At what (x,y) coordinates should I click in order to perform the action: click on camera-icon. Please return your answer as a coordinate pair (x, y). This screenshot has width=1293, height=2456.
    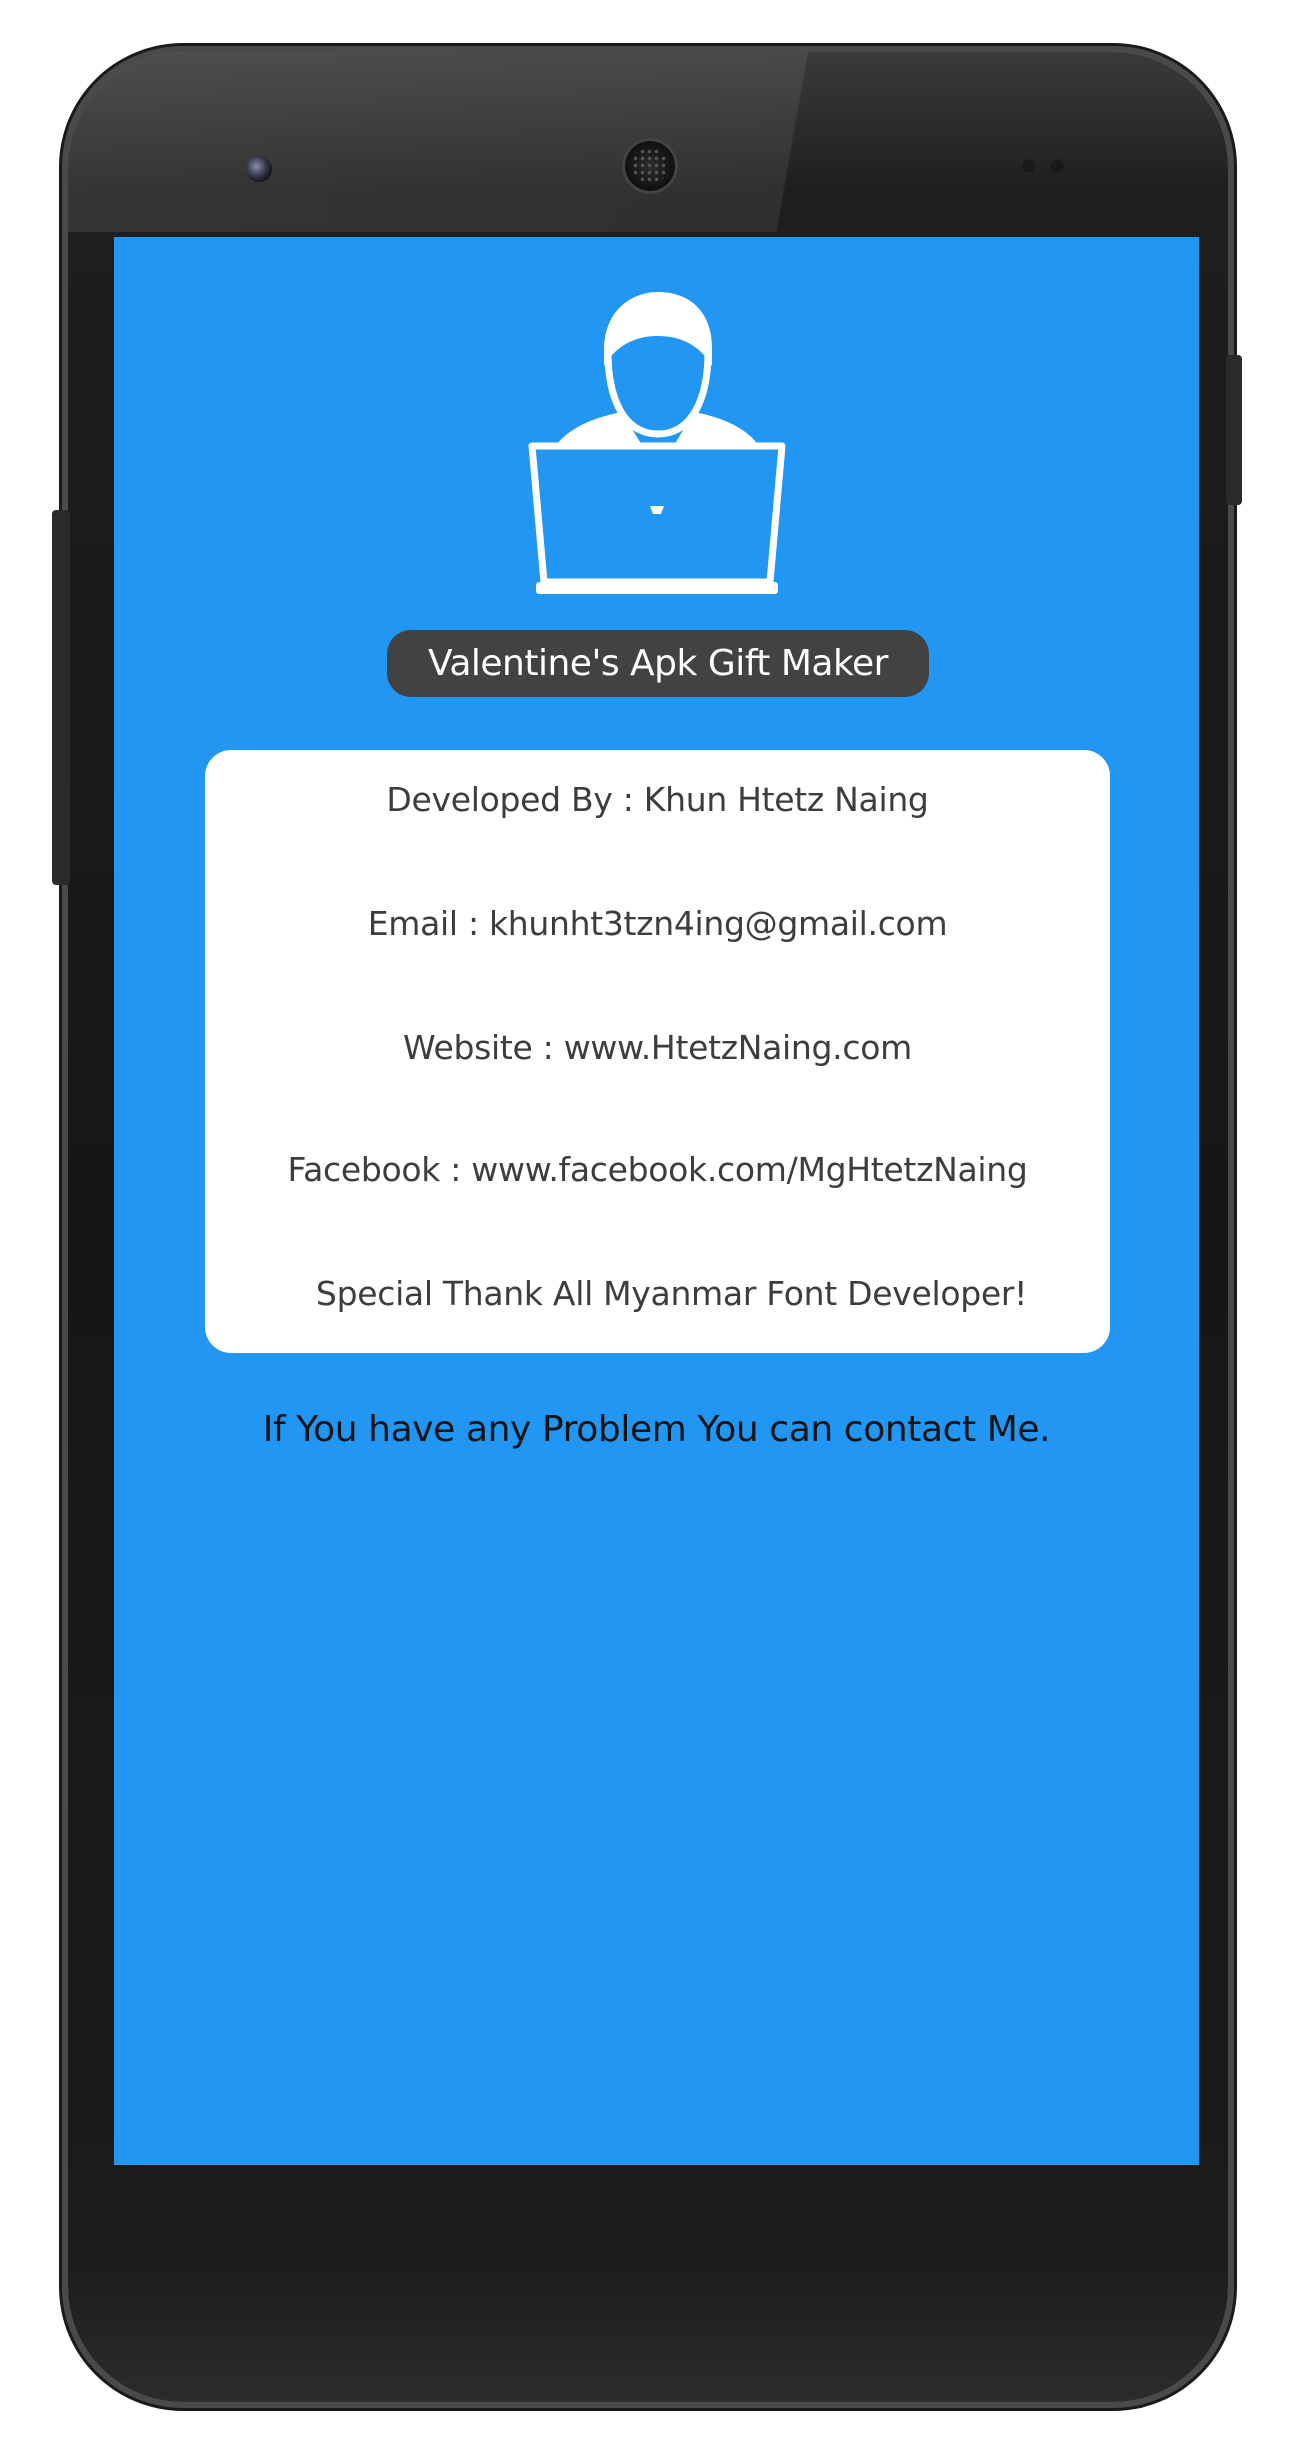
    Looking at the image, I should click on (259, 169).